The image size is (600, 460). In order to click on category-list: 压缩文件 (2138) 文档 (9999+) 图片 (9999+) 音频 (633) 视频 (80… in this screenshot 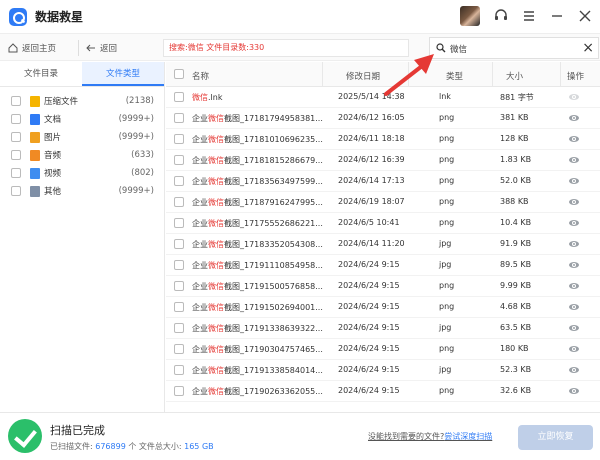, I will do `click(82, 146)`.